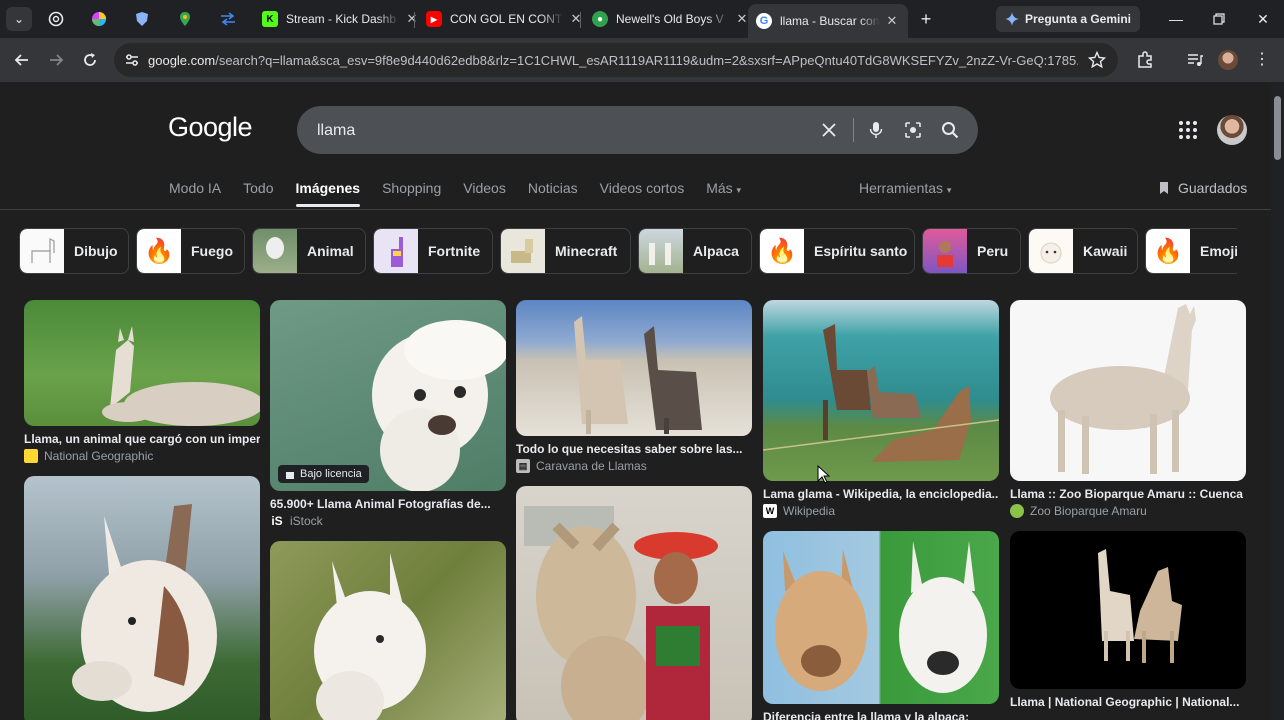 Image resolution: width=1284 pixels, height=720 pixels. I want to click on tab-newells: ● Newell's Old Boys V ✕, so click(671, 19).